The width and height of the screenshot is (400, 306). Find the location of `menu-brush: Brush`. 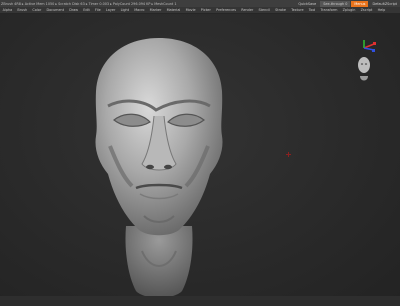

menu-brush: Brush is located at coordinates (22, 10).